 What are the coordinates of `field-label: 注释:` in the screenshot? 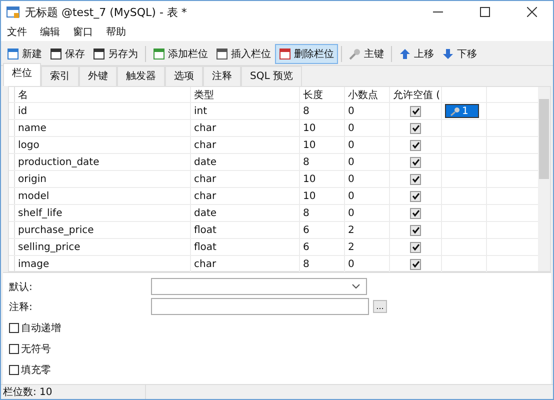 It's located at (21, 307).